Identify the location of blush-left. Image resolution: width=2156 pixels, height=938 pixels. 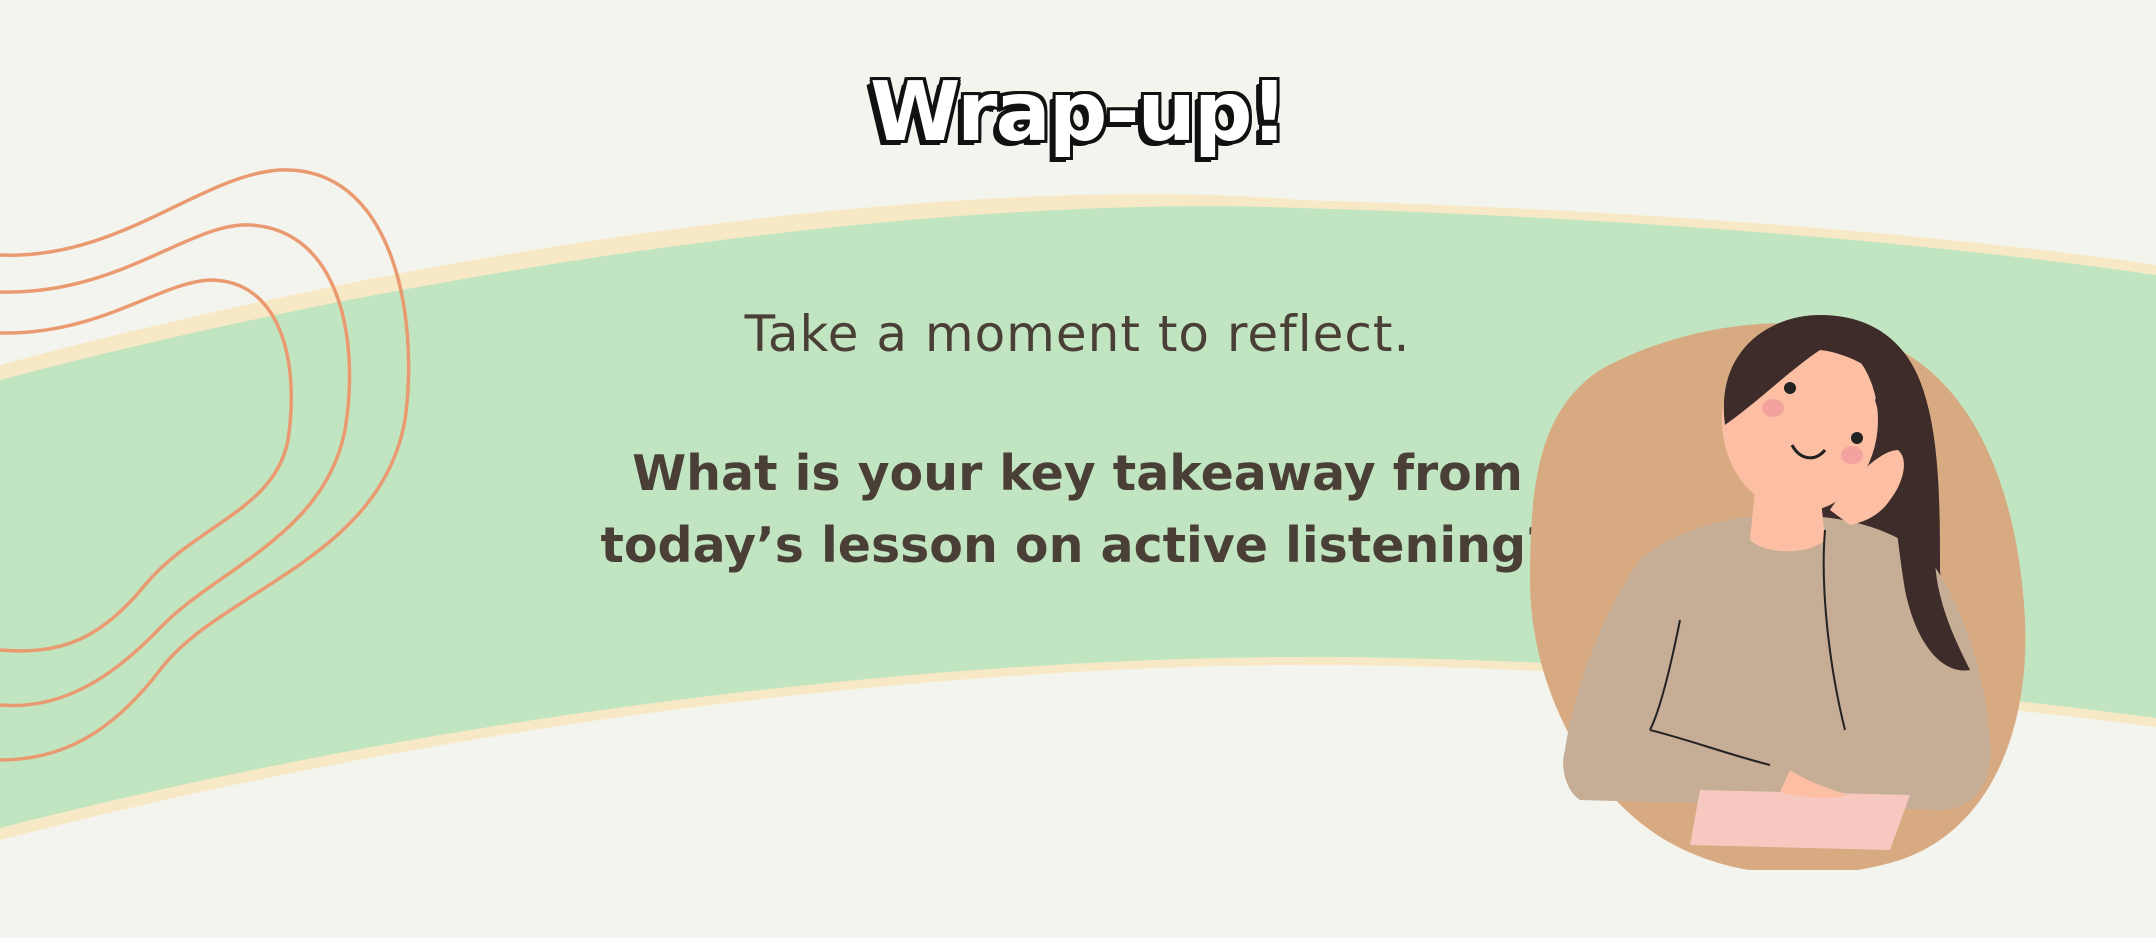
(1773, 408).